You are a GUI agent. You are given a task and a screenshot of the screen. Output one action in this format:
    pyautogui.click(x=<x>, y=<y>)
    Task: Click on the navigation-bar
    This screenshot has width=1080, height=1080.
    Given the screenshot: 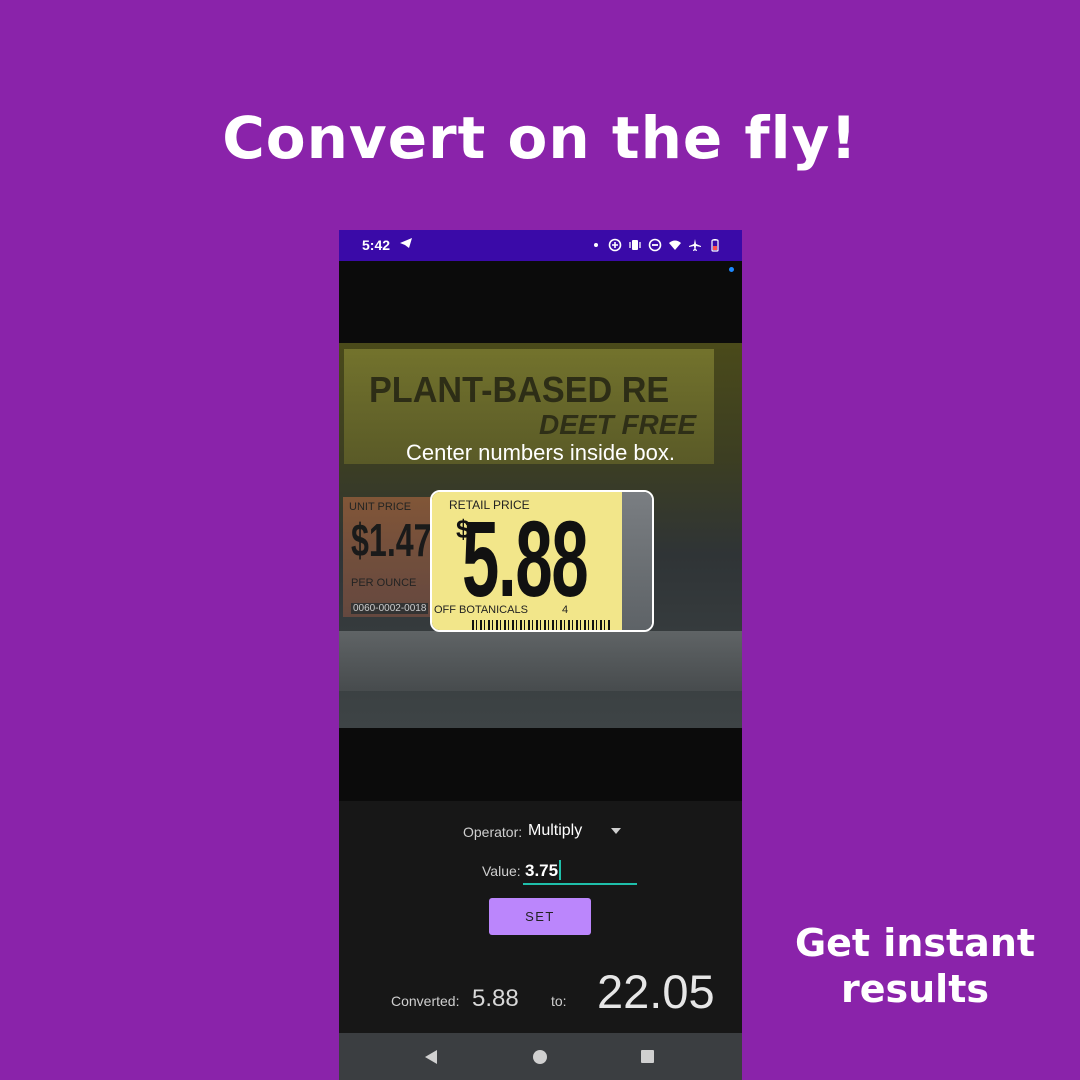 What is the action you would take?
    pyautogui.click(x=540, y=1056)
    